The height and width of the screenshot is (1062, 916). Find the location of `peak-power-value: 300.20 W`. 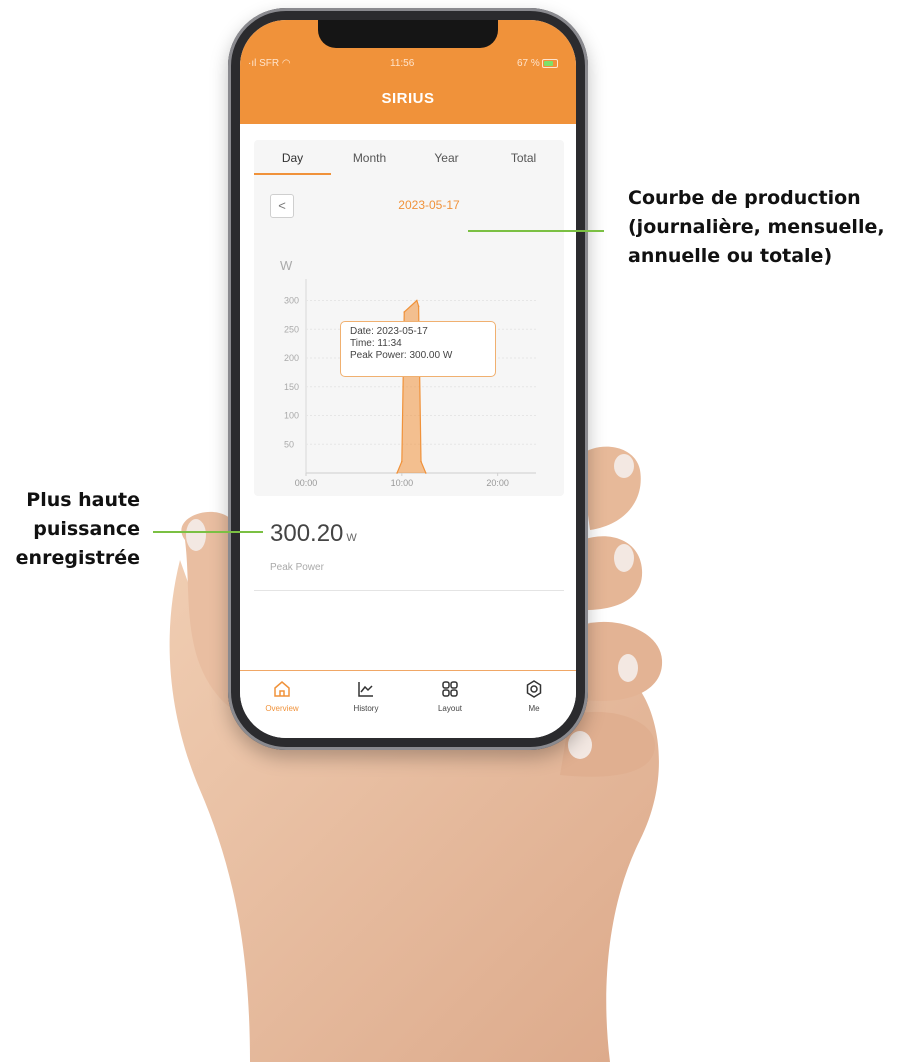

peak-power-value: 300.20 W is located at coordinates (313, 533).